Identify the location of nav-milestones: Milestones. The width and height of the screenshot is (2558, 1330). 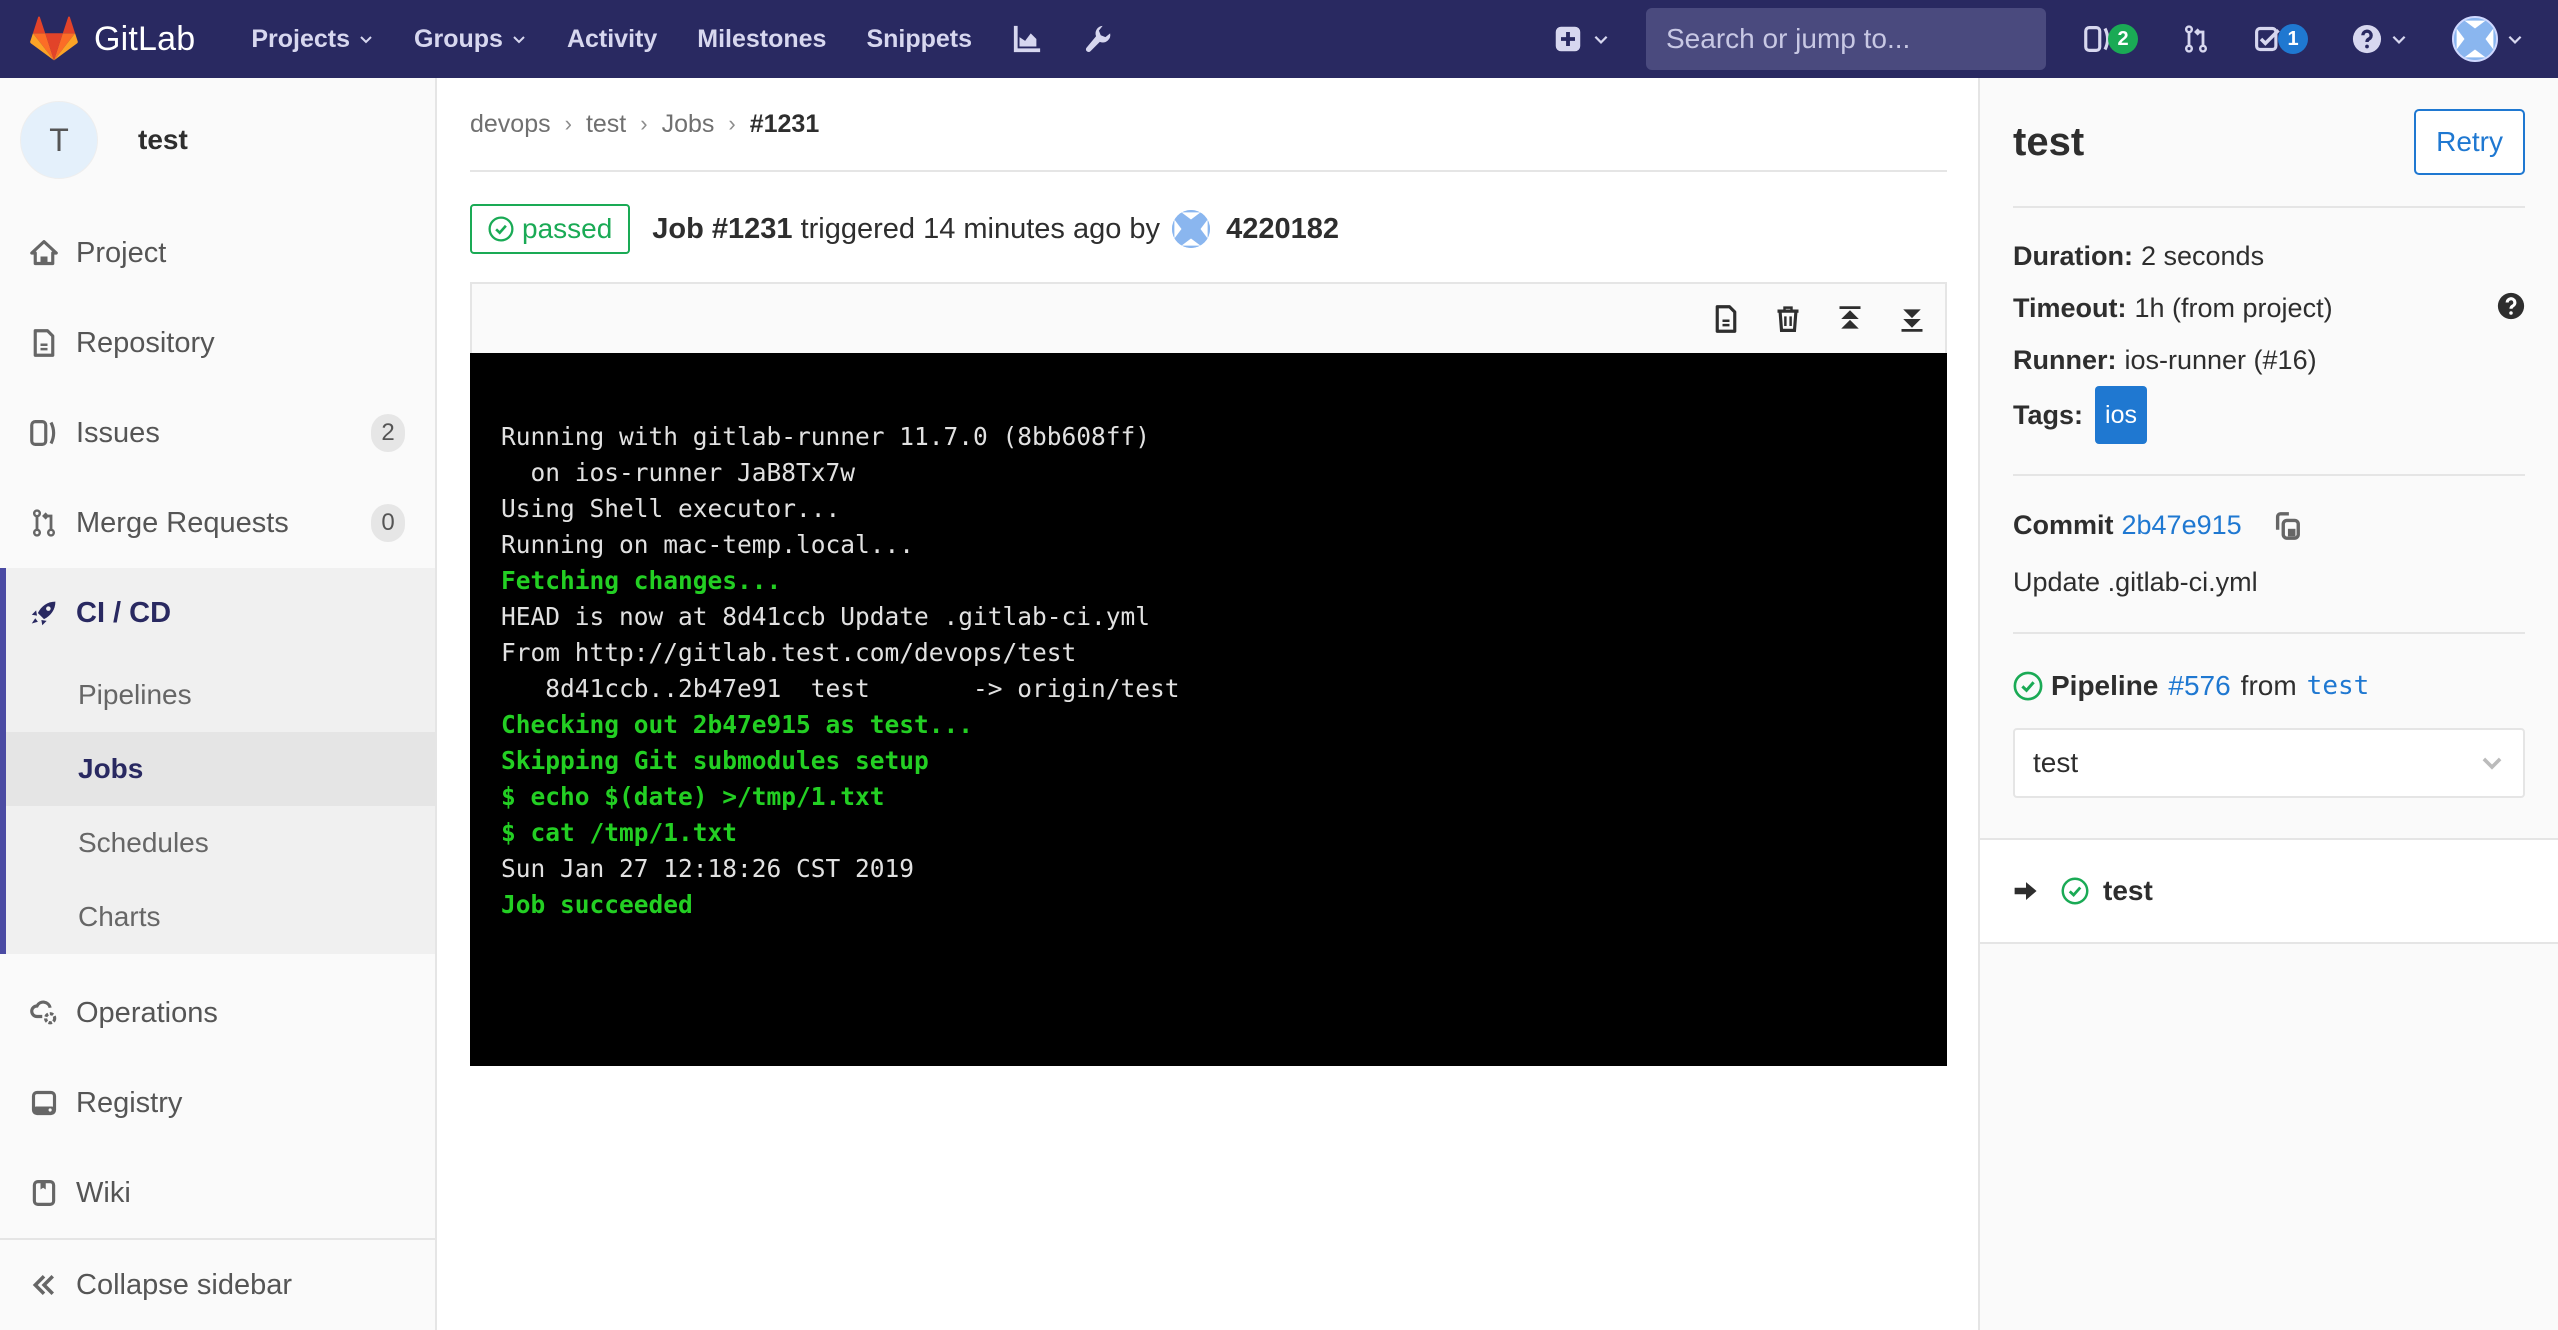
(761, 39).